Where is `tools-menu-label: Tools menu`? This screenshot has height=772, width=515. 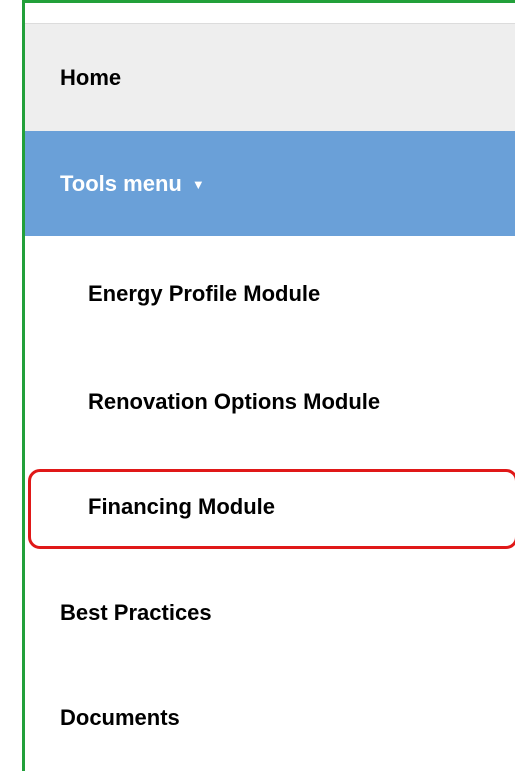
tools-menu-label: Tools menu is located at coordinates (121, 183).